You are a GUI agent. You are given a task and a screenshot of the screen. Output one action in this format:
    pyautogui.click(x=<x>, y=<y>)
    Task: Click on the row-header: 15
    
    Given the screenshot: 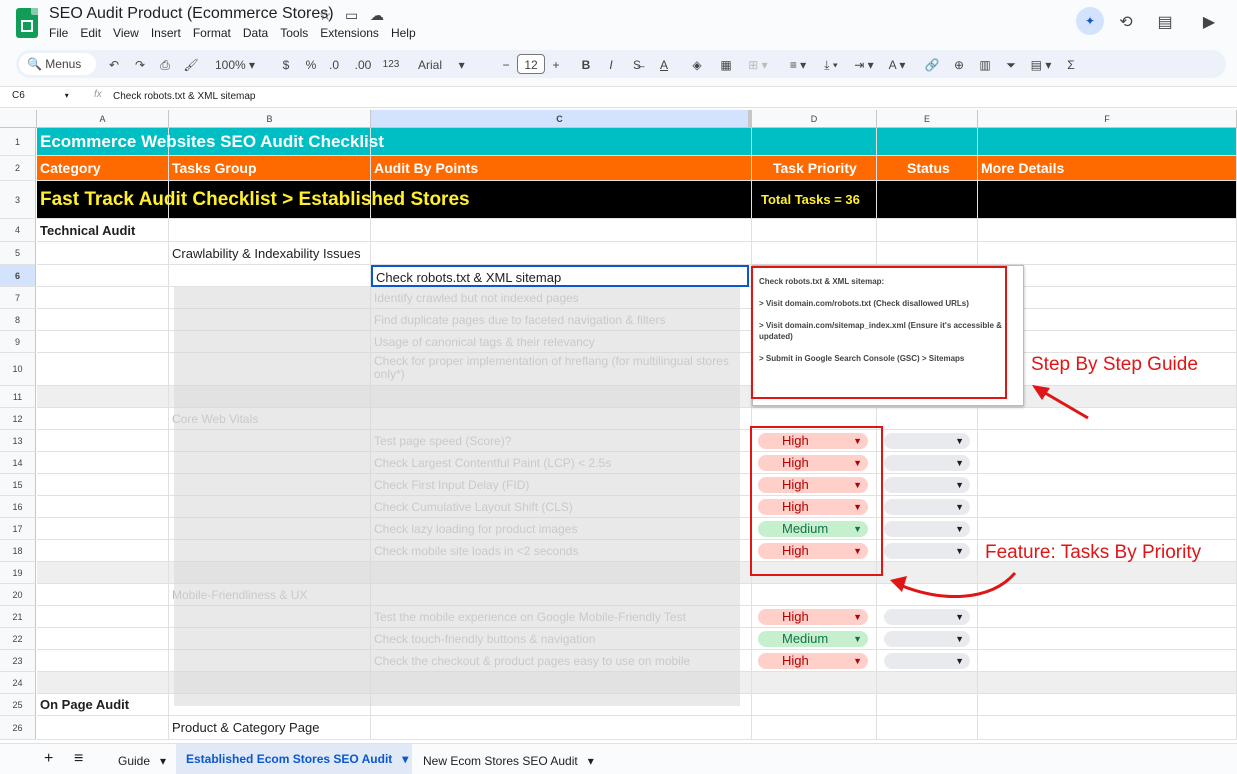 What is the action you would take?
    pyautogui.click(x=18, y=485)
    